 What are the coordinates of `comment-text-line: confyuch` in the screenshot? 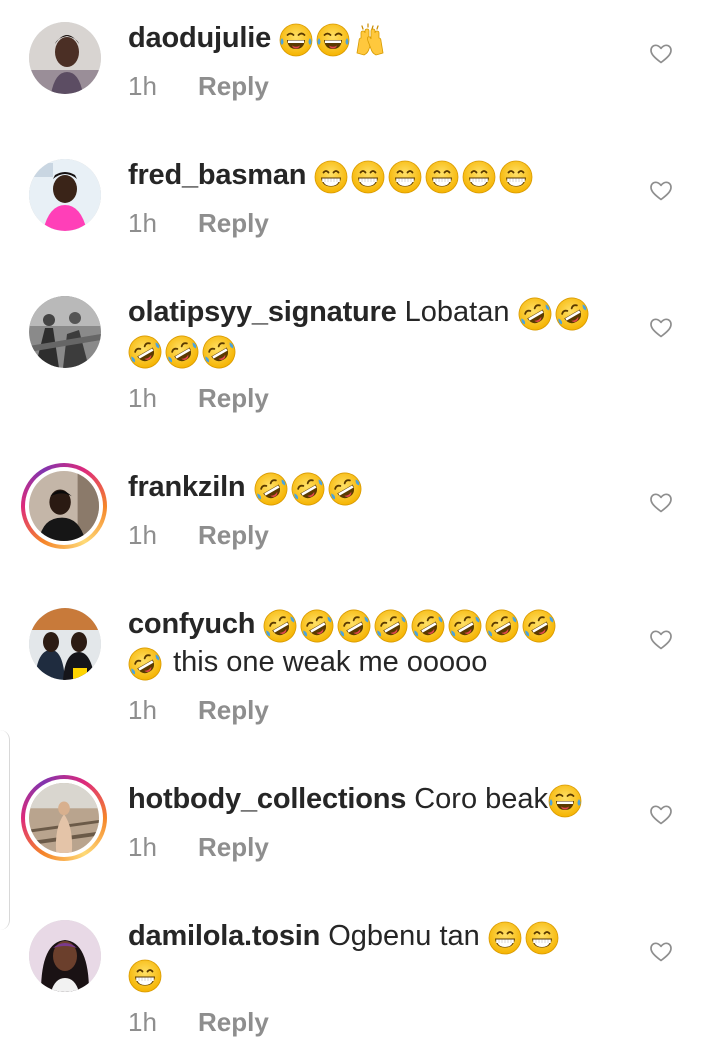 It's located at (378, 626).